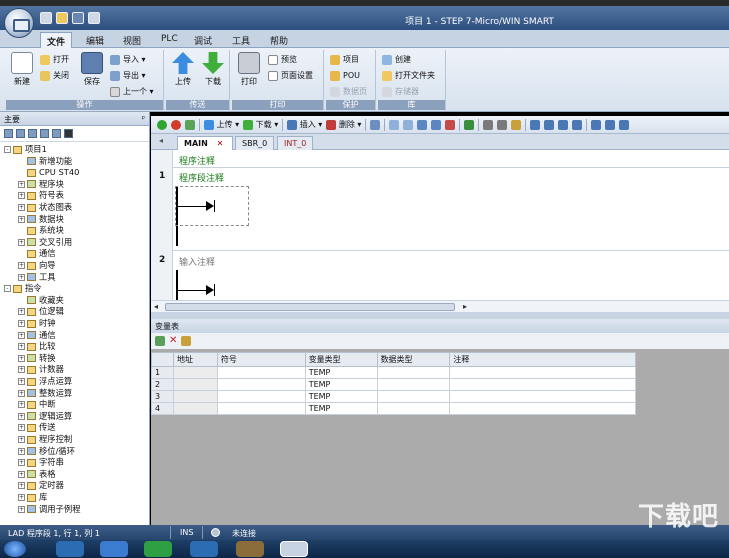  Describe the element at coordinates (345, 76) in the screenshot. I see `pou-protect-button: POU` at that location.